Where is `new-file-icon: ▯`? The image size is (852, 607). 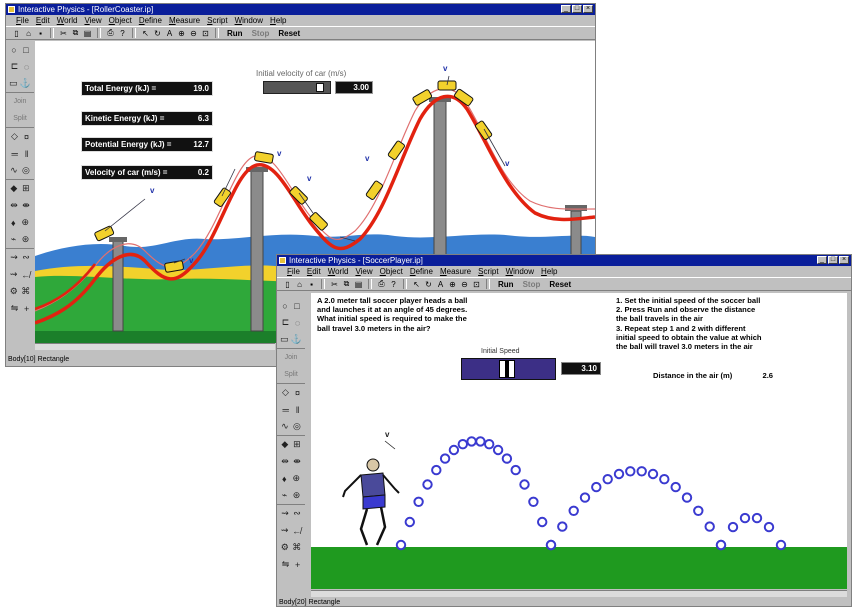 new-file-icon: ▯ is located at coordinates (287, 284).